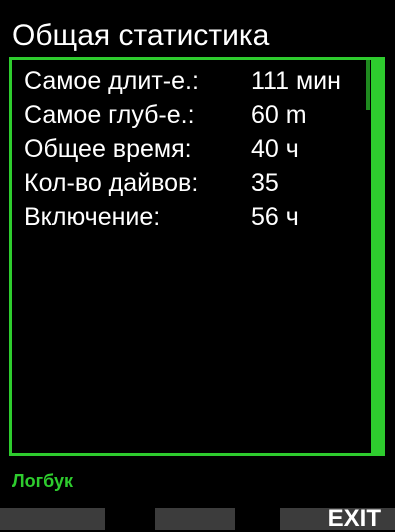 The width and height of the screenshot is (395, 532). I want to click on stat-value: 111 мин, so click(296, 81).